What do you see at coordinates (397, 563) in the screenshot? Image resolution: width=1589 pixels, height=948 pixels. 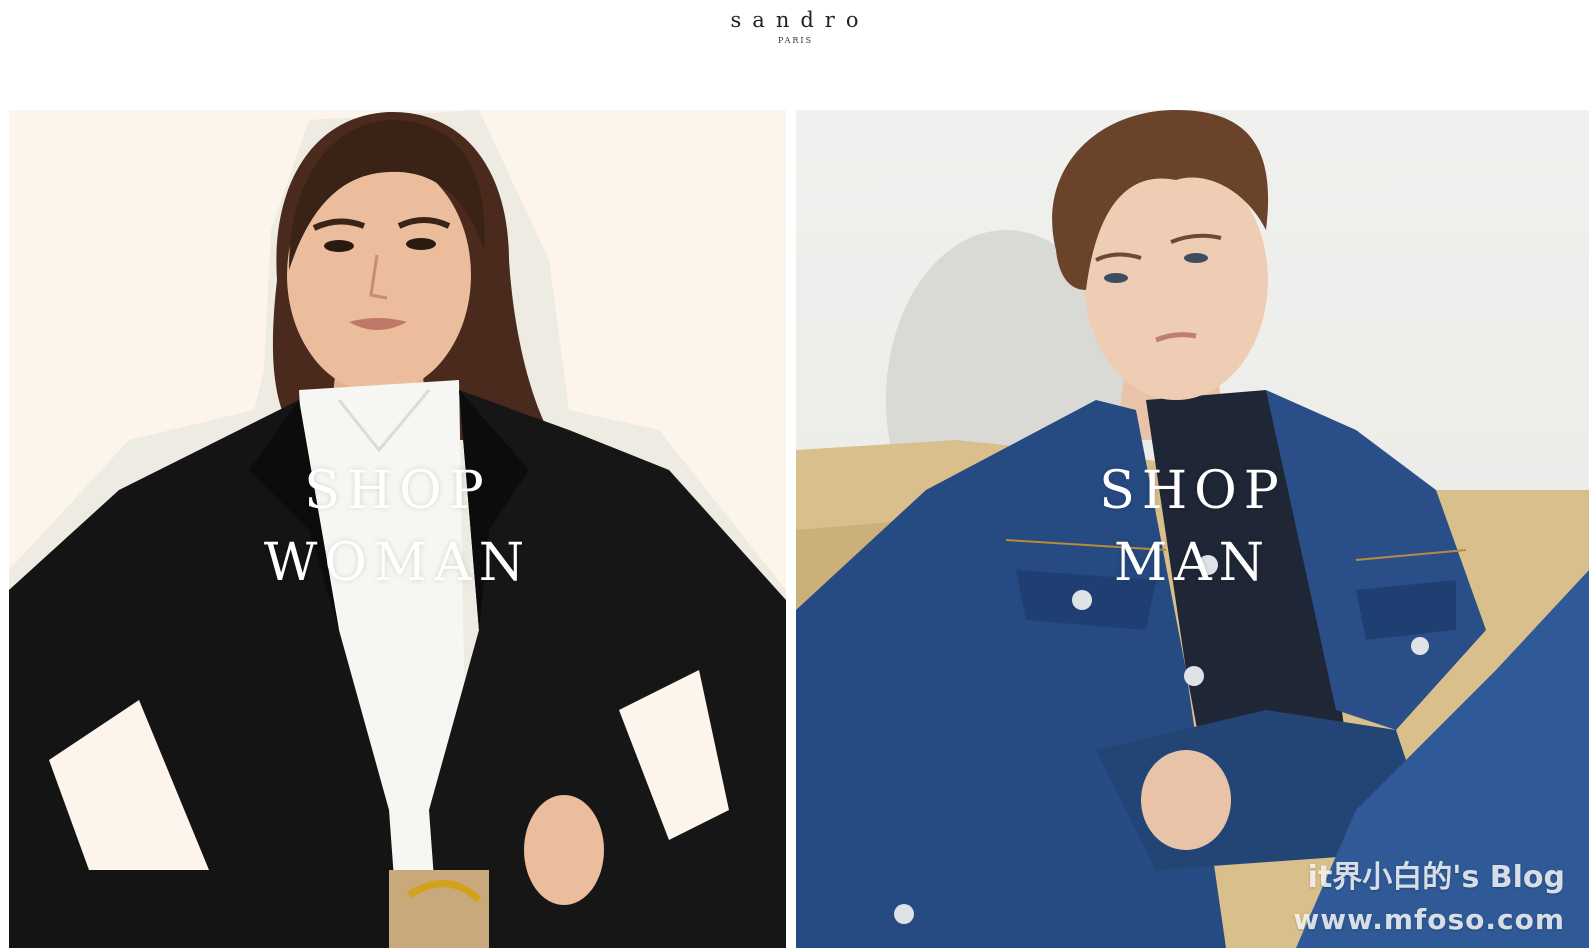 I see `shop-woman-line2: WOMAN` at bounding box center [397, 563].